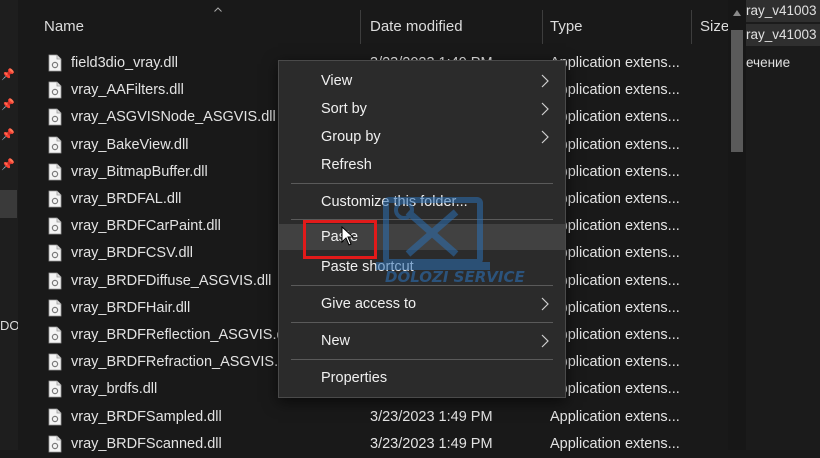 This screenshot has height=458, width=820. I want to click on menu-item-sort-by: Sort by, so click(422, 109).